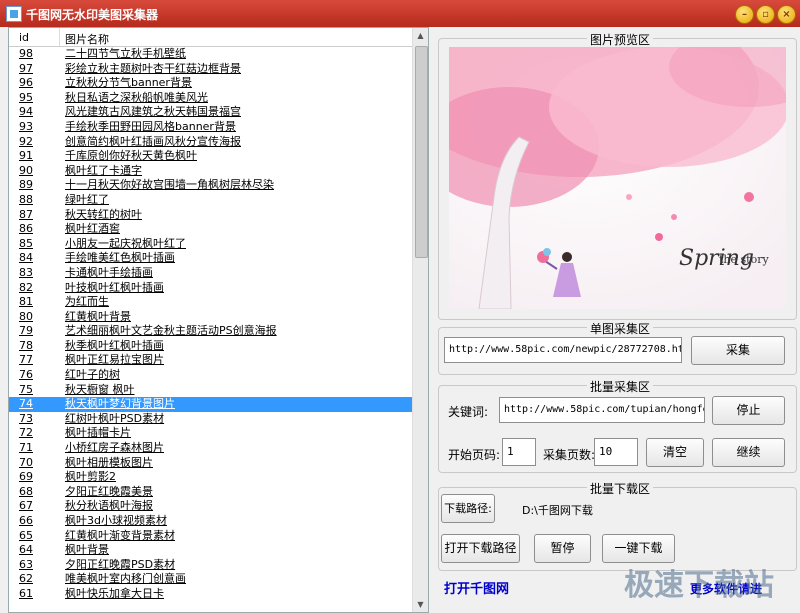 Image resolution: width=800 pixels, height=613 pixels. I want to click on open-site-link: 打开千图网, so click(476, 587).